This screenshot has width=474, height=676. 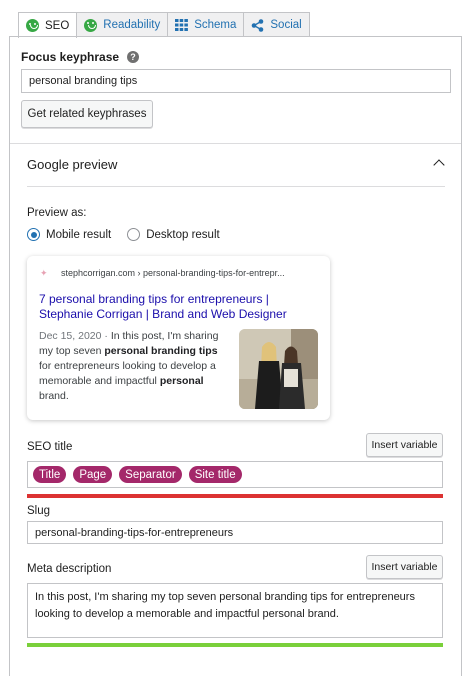 What do you see at coordinates (44, 273) in the screenshot?
I see `site-favicon-icon: ✦` at bounding box center [44, 273].